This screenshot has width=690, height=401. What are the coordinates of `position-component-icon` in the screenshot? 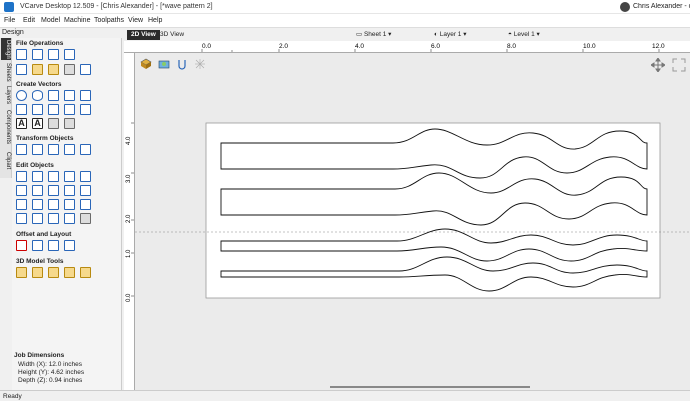 It's located at (37, 272).